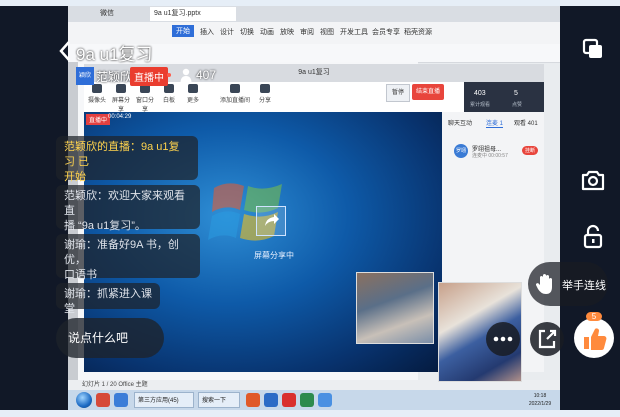  What do you see at coordinates (85, 76) in the screenshot?
I see `host-avatar: 颖欣` at bounding box center [85, 76].